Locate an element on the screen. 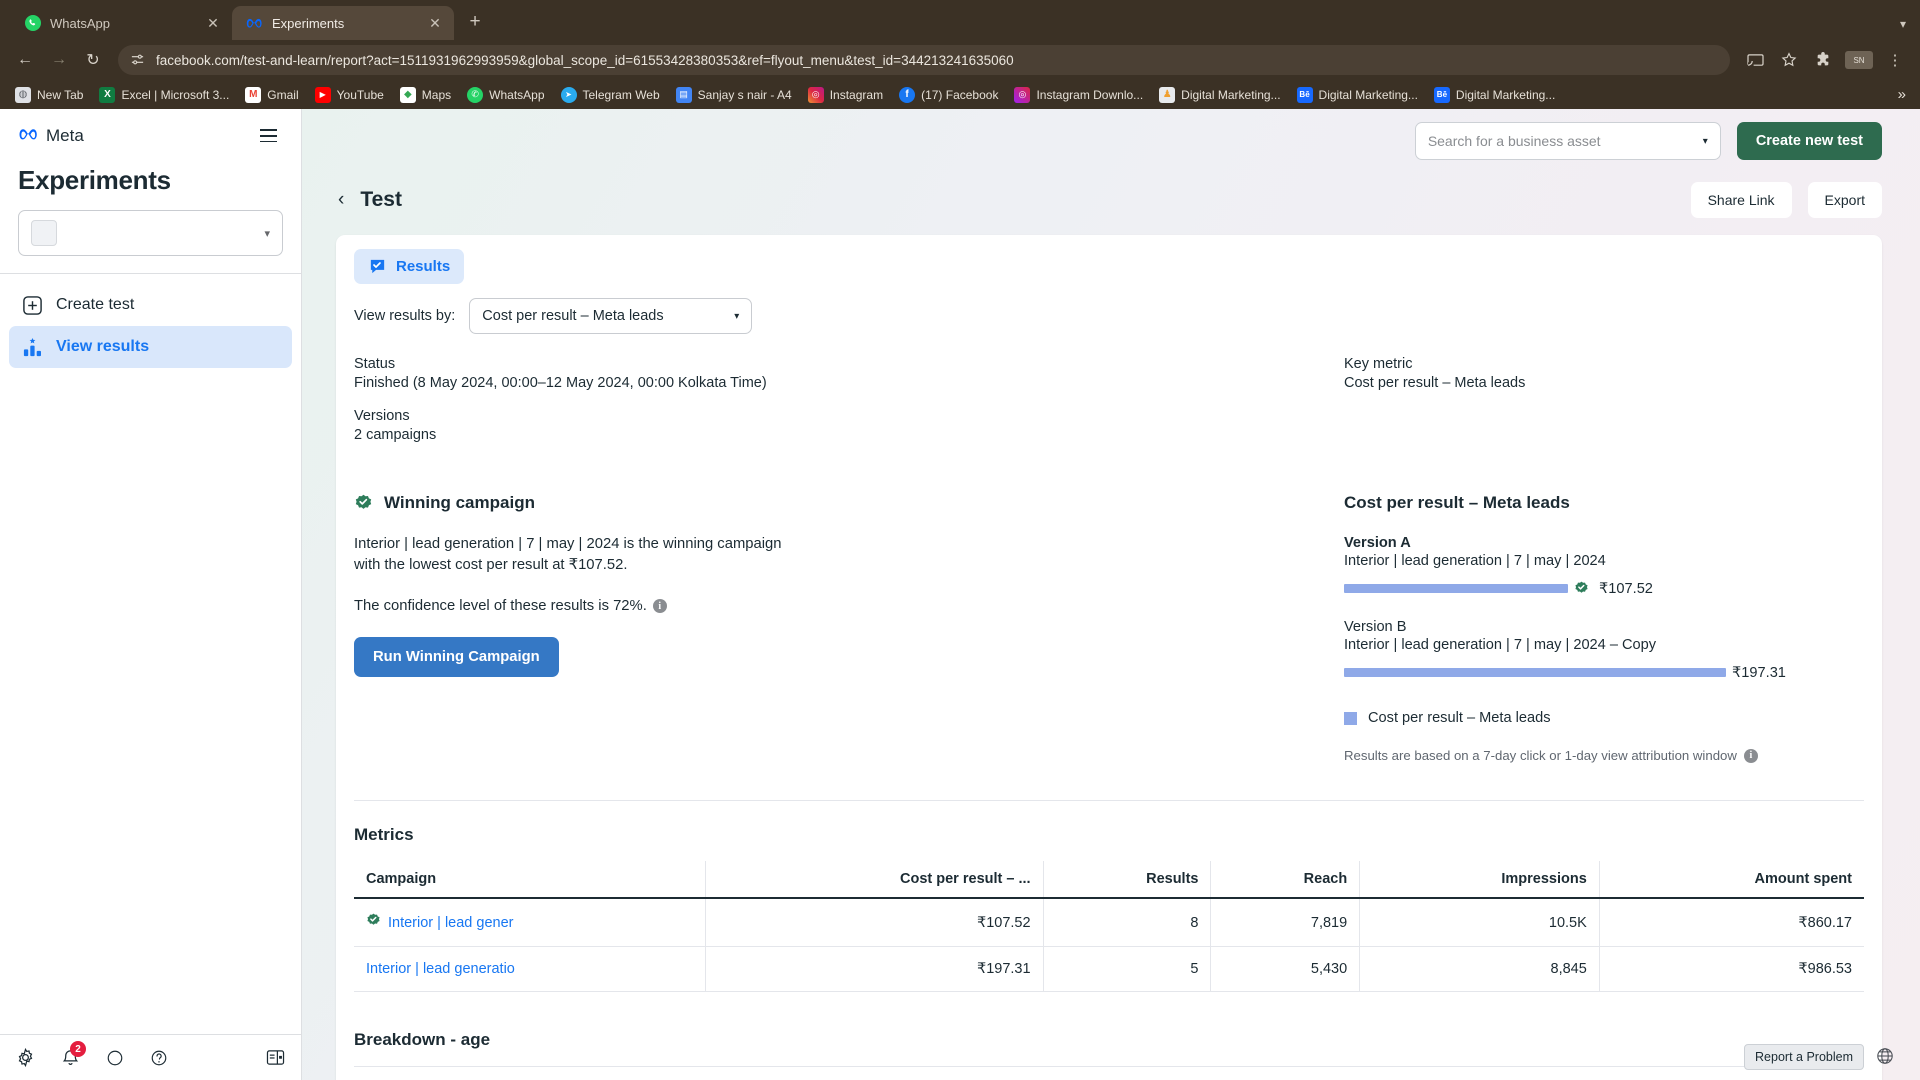  kebab-menu-icon: ⋮ is located at coordinates (1895, 60).